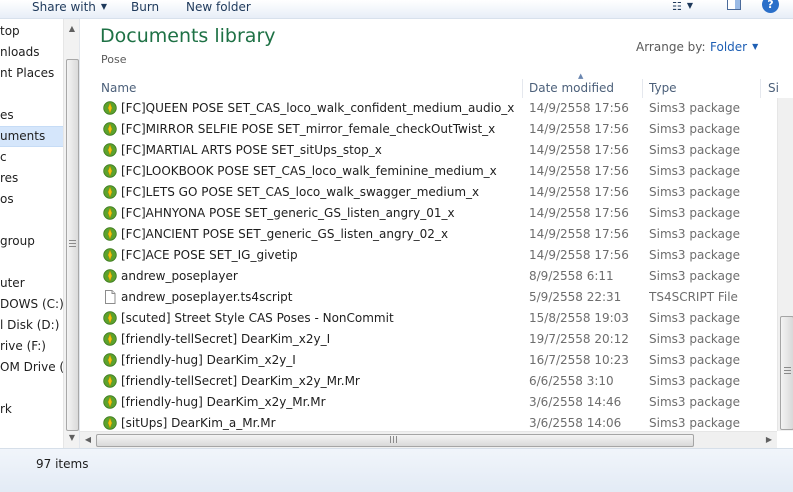 The height and width of the screenshot is (492, 793). Describe the element at coordinates (31, 283) in the screenshot. I see `nav-item-computer: uter` at that location.